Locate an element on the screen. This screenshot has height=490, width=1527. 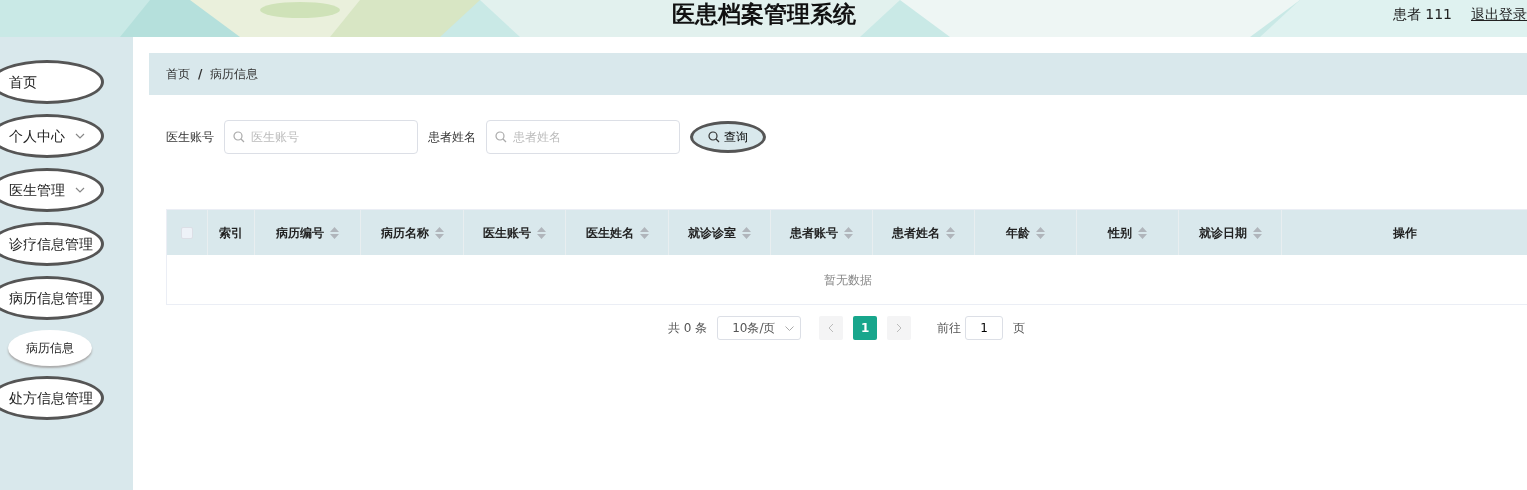
chevron-right-icon is located at coordinates (899, 328).